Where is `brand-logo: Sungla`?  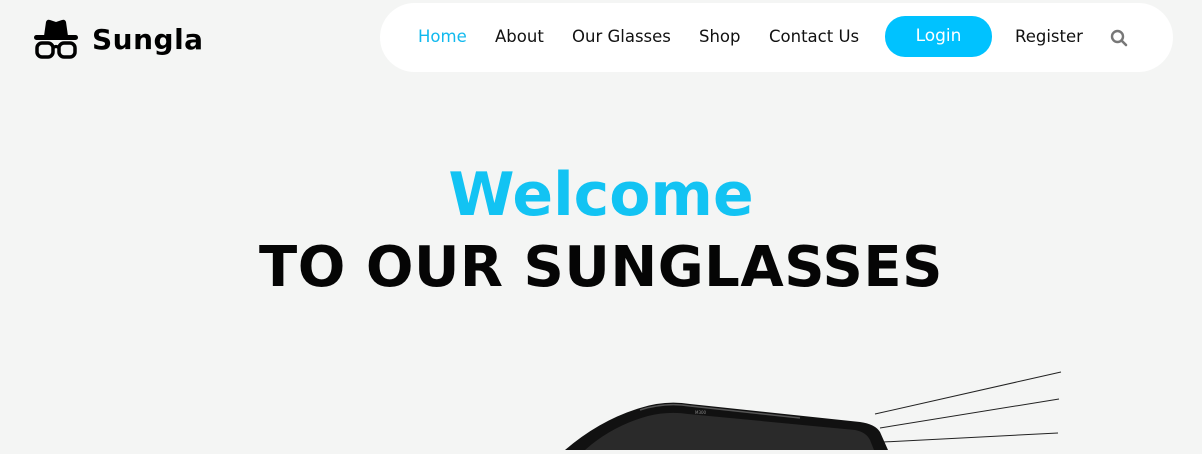 brand-logo: Sungla is located at coordinates (117, 39).